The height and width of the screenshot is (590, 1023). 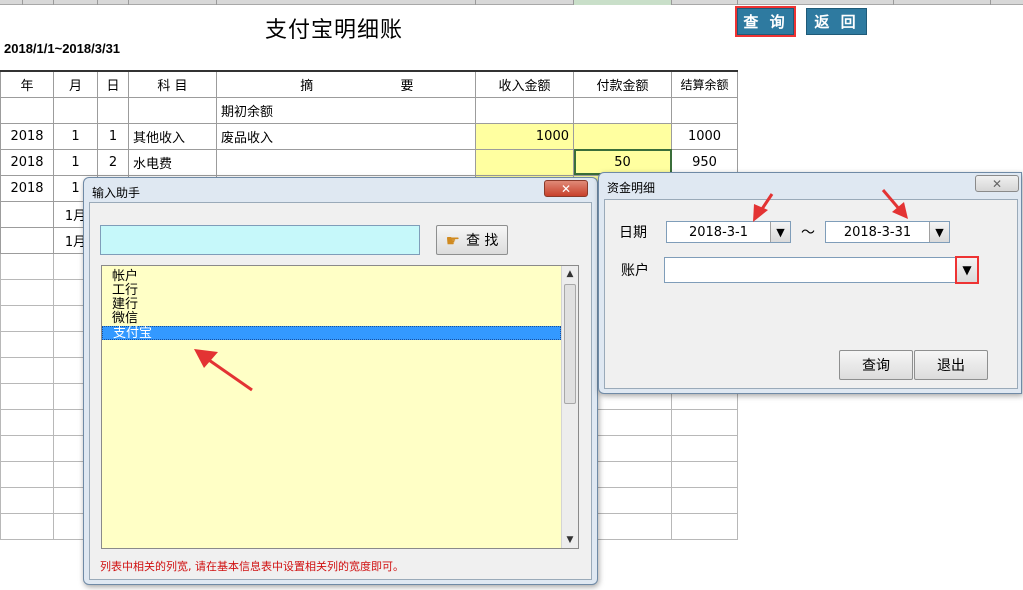 What do you see at coordinates (223, 370) in the screenshot?
I see `annotation-arrow-list` at bounding box center [223, 370].